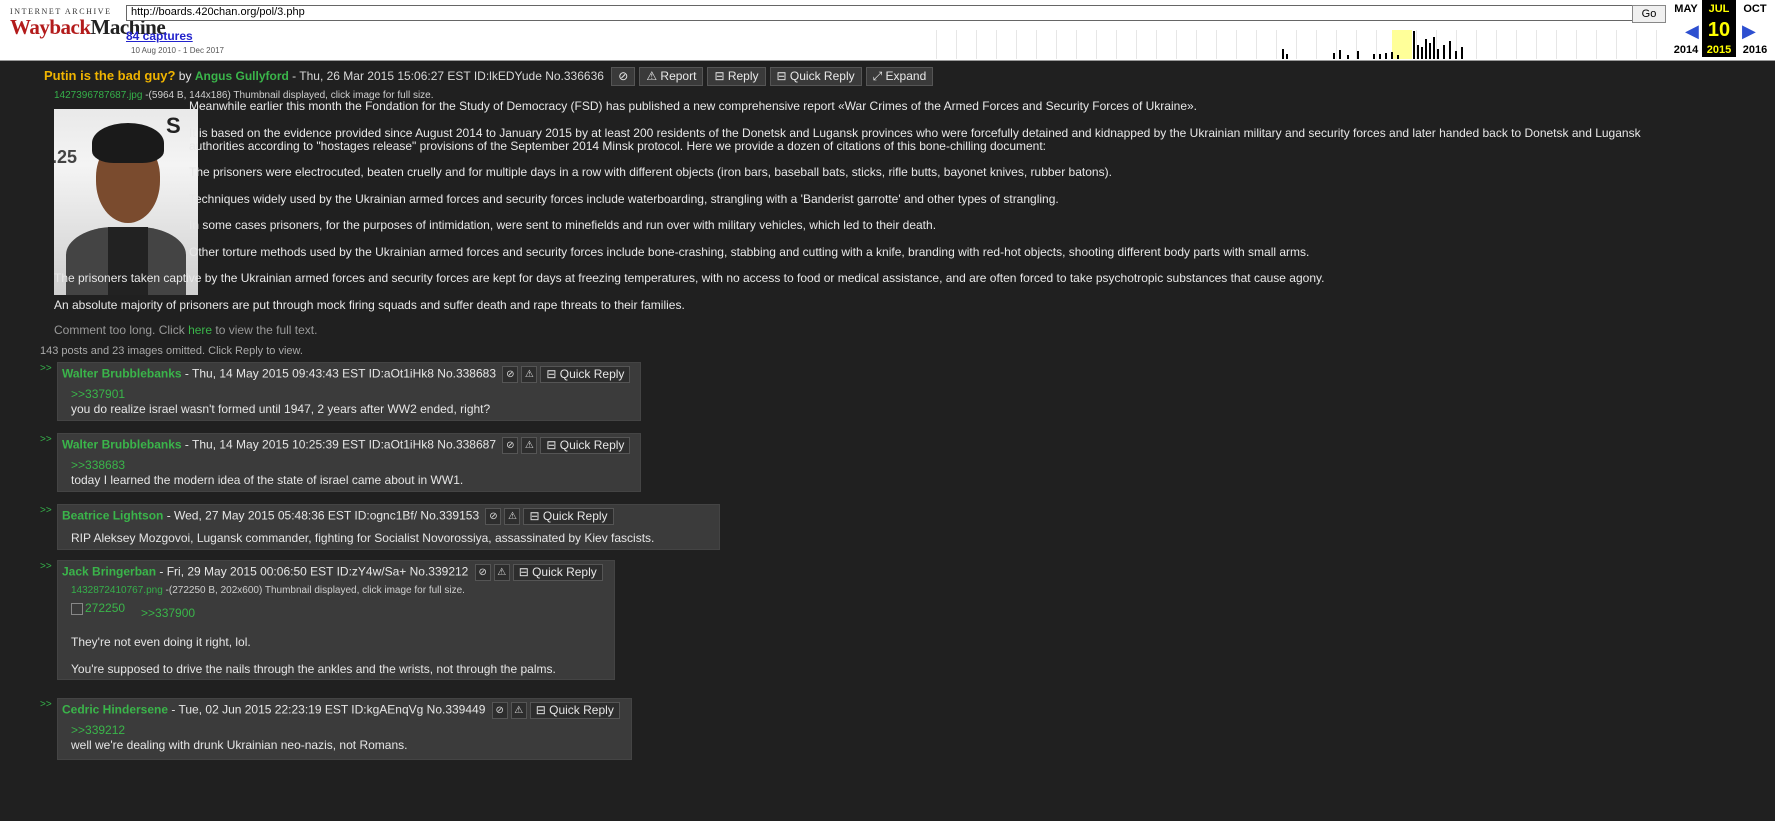  Describe the element at coordinates (109, 571) in the screenshot. I see `reply-poster-name: Jack Bringerban` at that location.